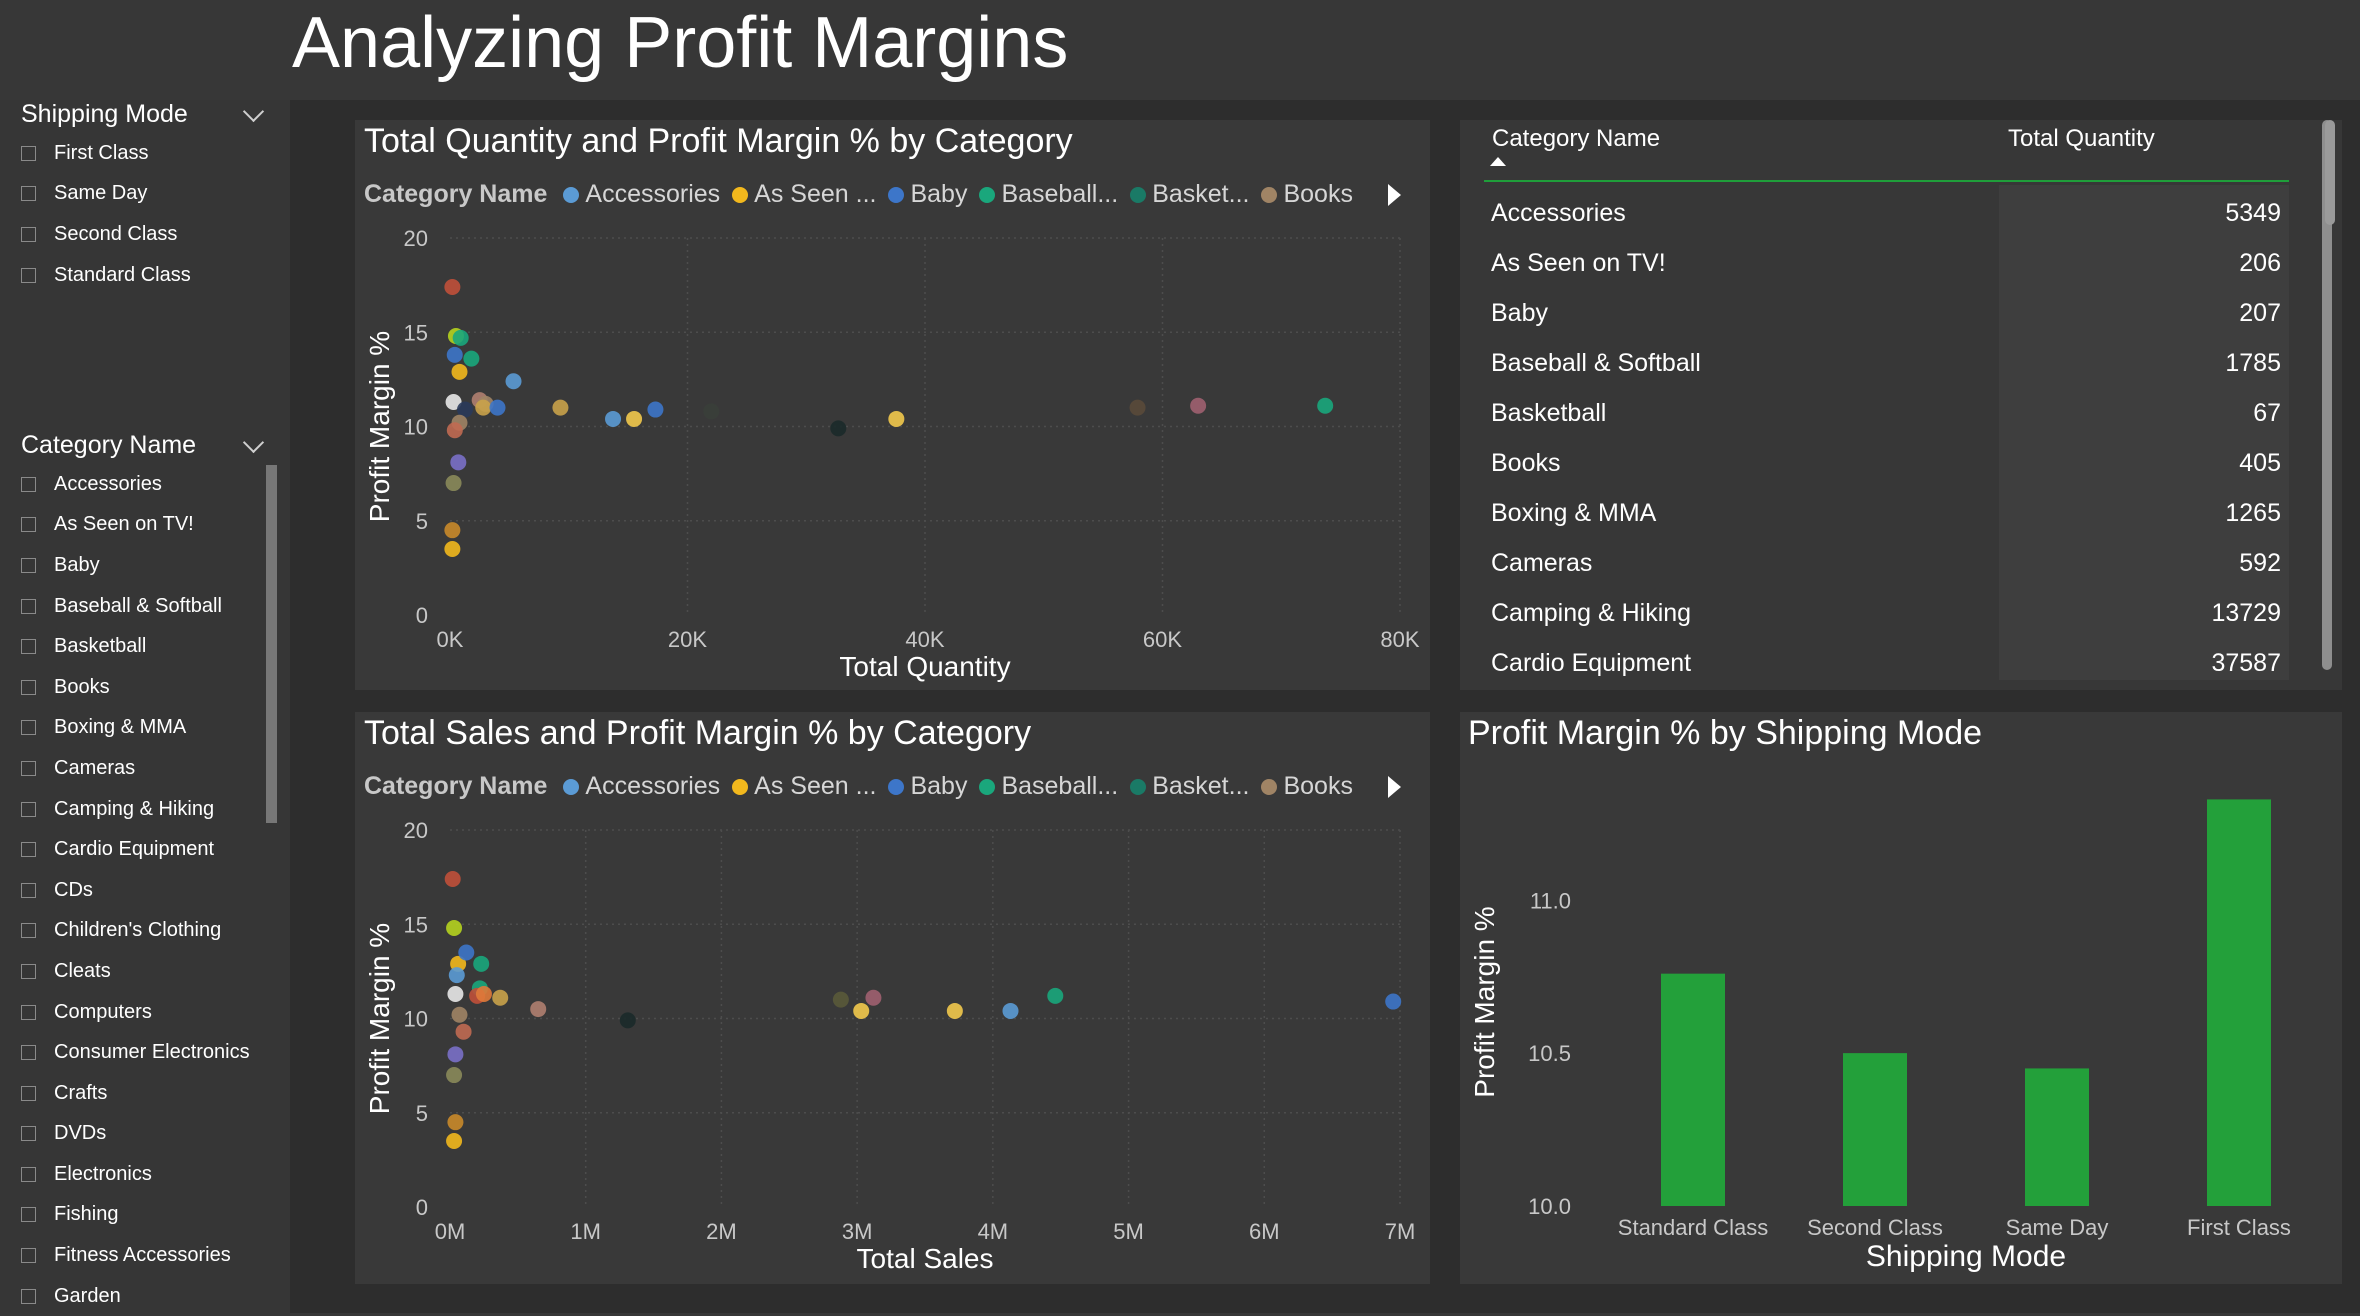 This screenshot has width=2360, height=1316. I want to click on category-option: Fitness Accessories, so click(135, 1255).